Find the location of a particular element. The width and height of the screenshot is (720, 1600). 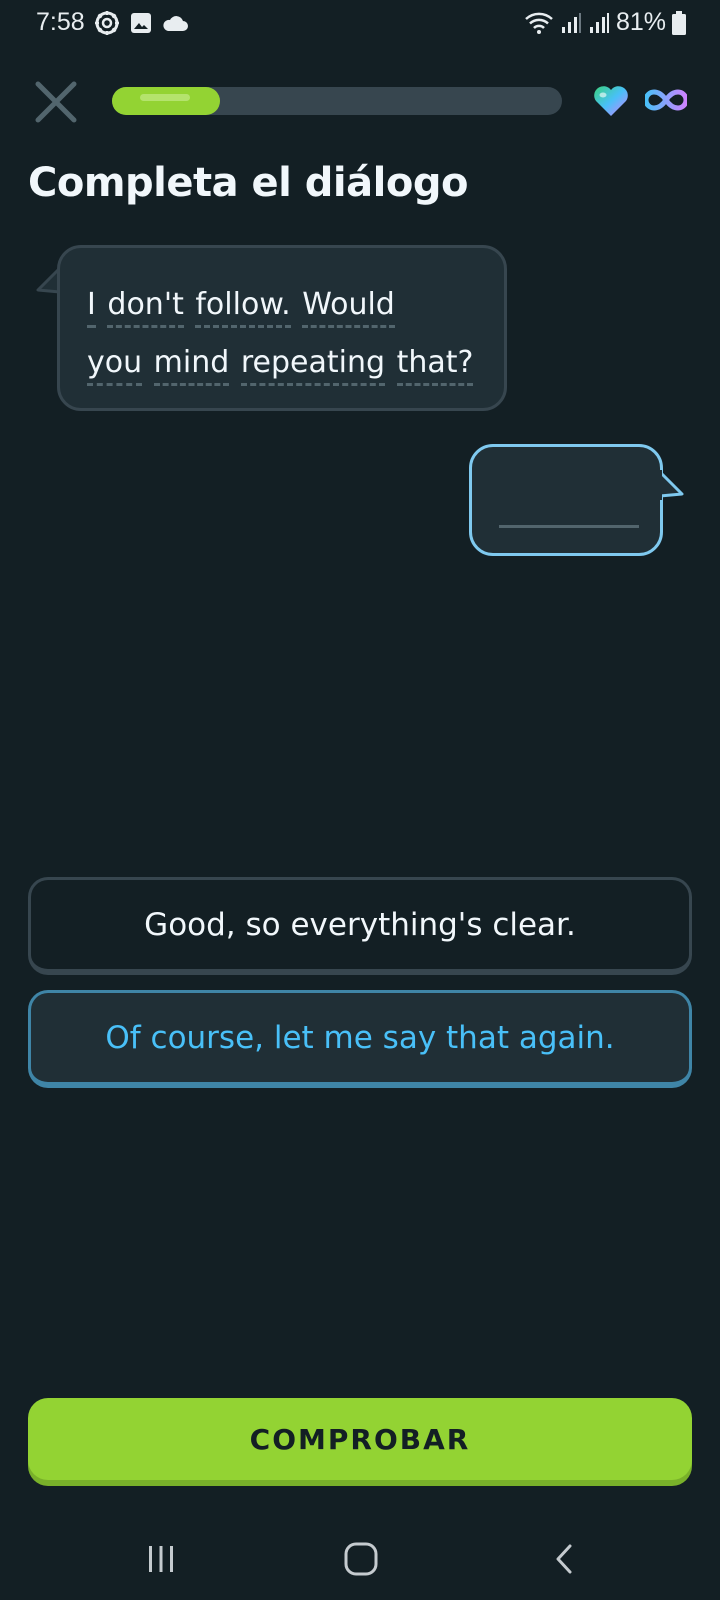

answer-option-selected: Of course, let me say that again. is located at coordinates (360, 1039).